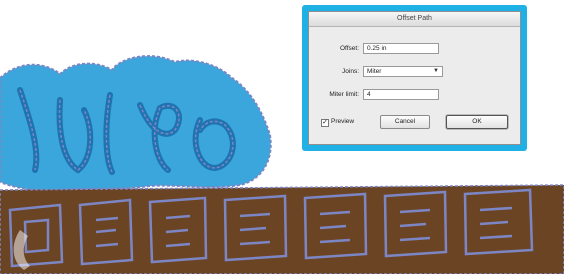  Describe the element at coordinates (374, 71) in the screenshot. I see `joins-select-value: Miter` at that location.